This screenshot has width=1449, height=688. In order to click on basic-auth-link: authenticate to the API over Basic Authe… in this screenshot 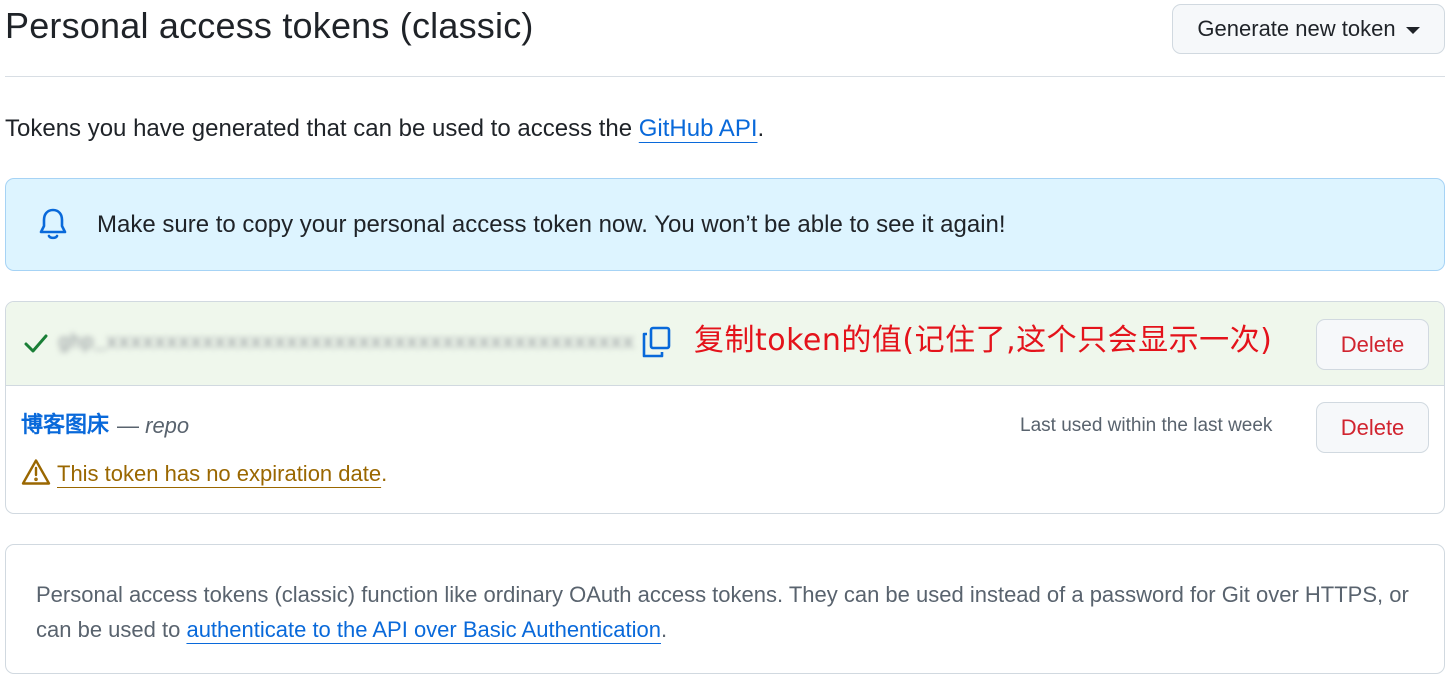, I will do `click(423, 629)`.